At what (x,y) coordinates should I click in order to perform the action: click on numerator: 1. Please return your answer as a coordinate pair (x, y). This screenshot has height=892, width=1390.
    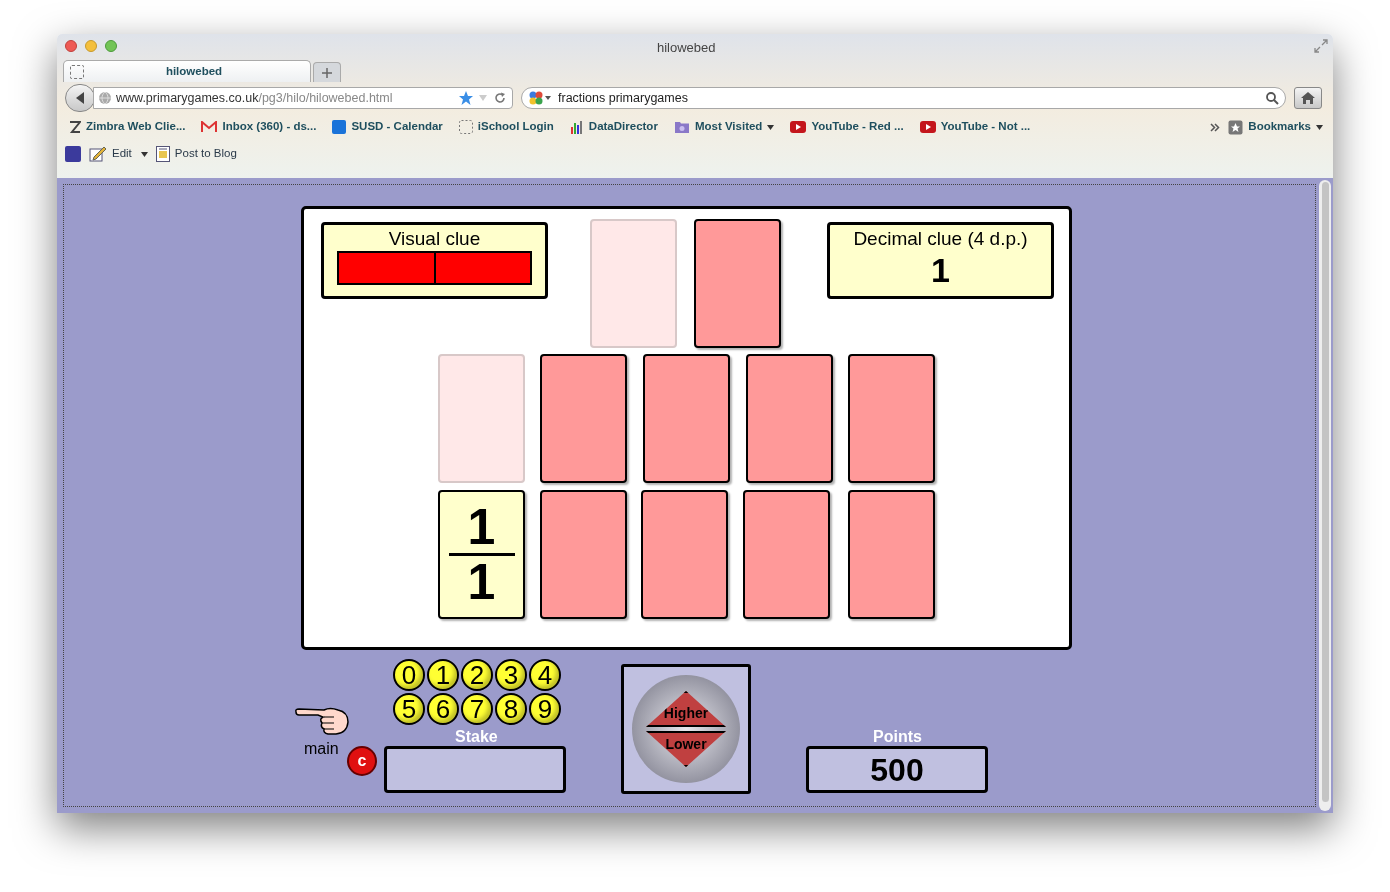
    Looking at the image, I should click on (481, 527).